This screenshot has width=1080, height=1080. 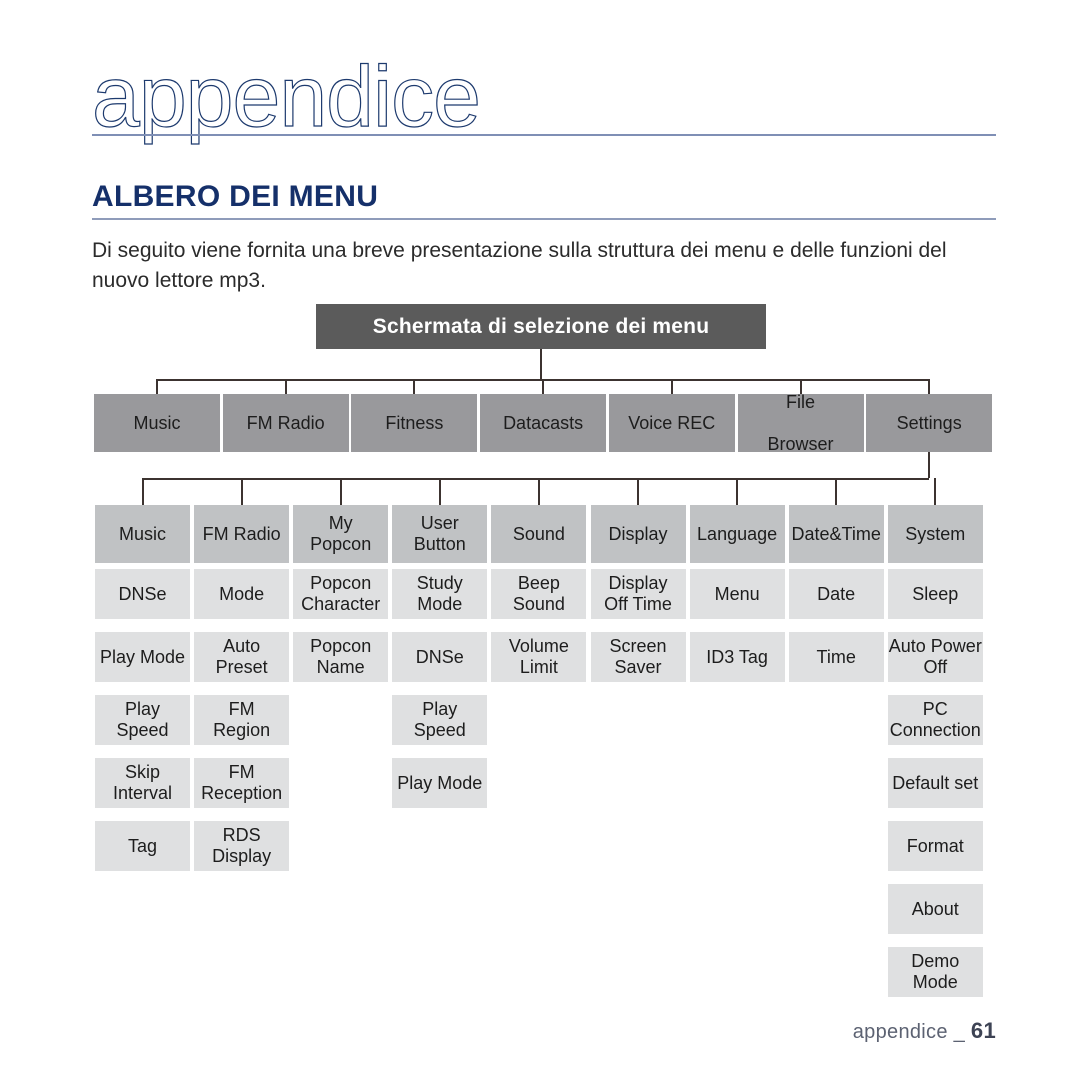 I want to click on node-label-line: Skip, so click(x=142, y=772).